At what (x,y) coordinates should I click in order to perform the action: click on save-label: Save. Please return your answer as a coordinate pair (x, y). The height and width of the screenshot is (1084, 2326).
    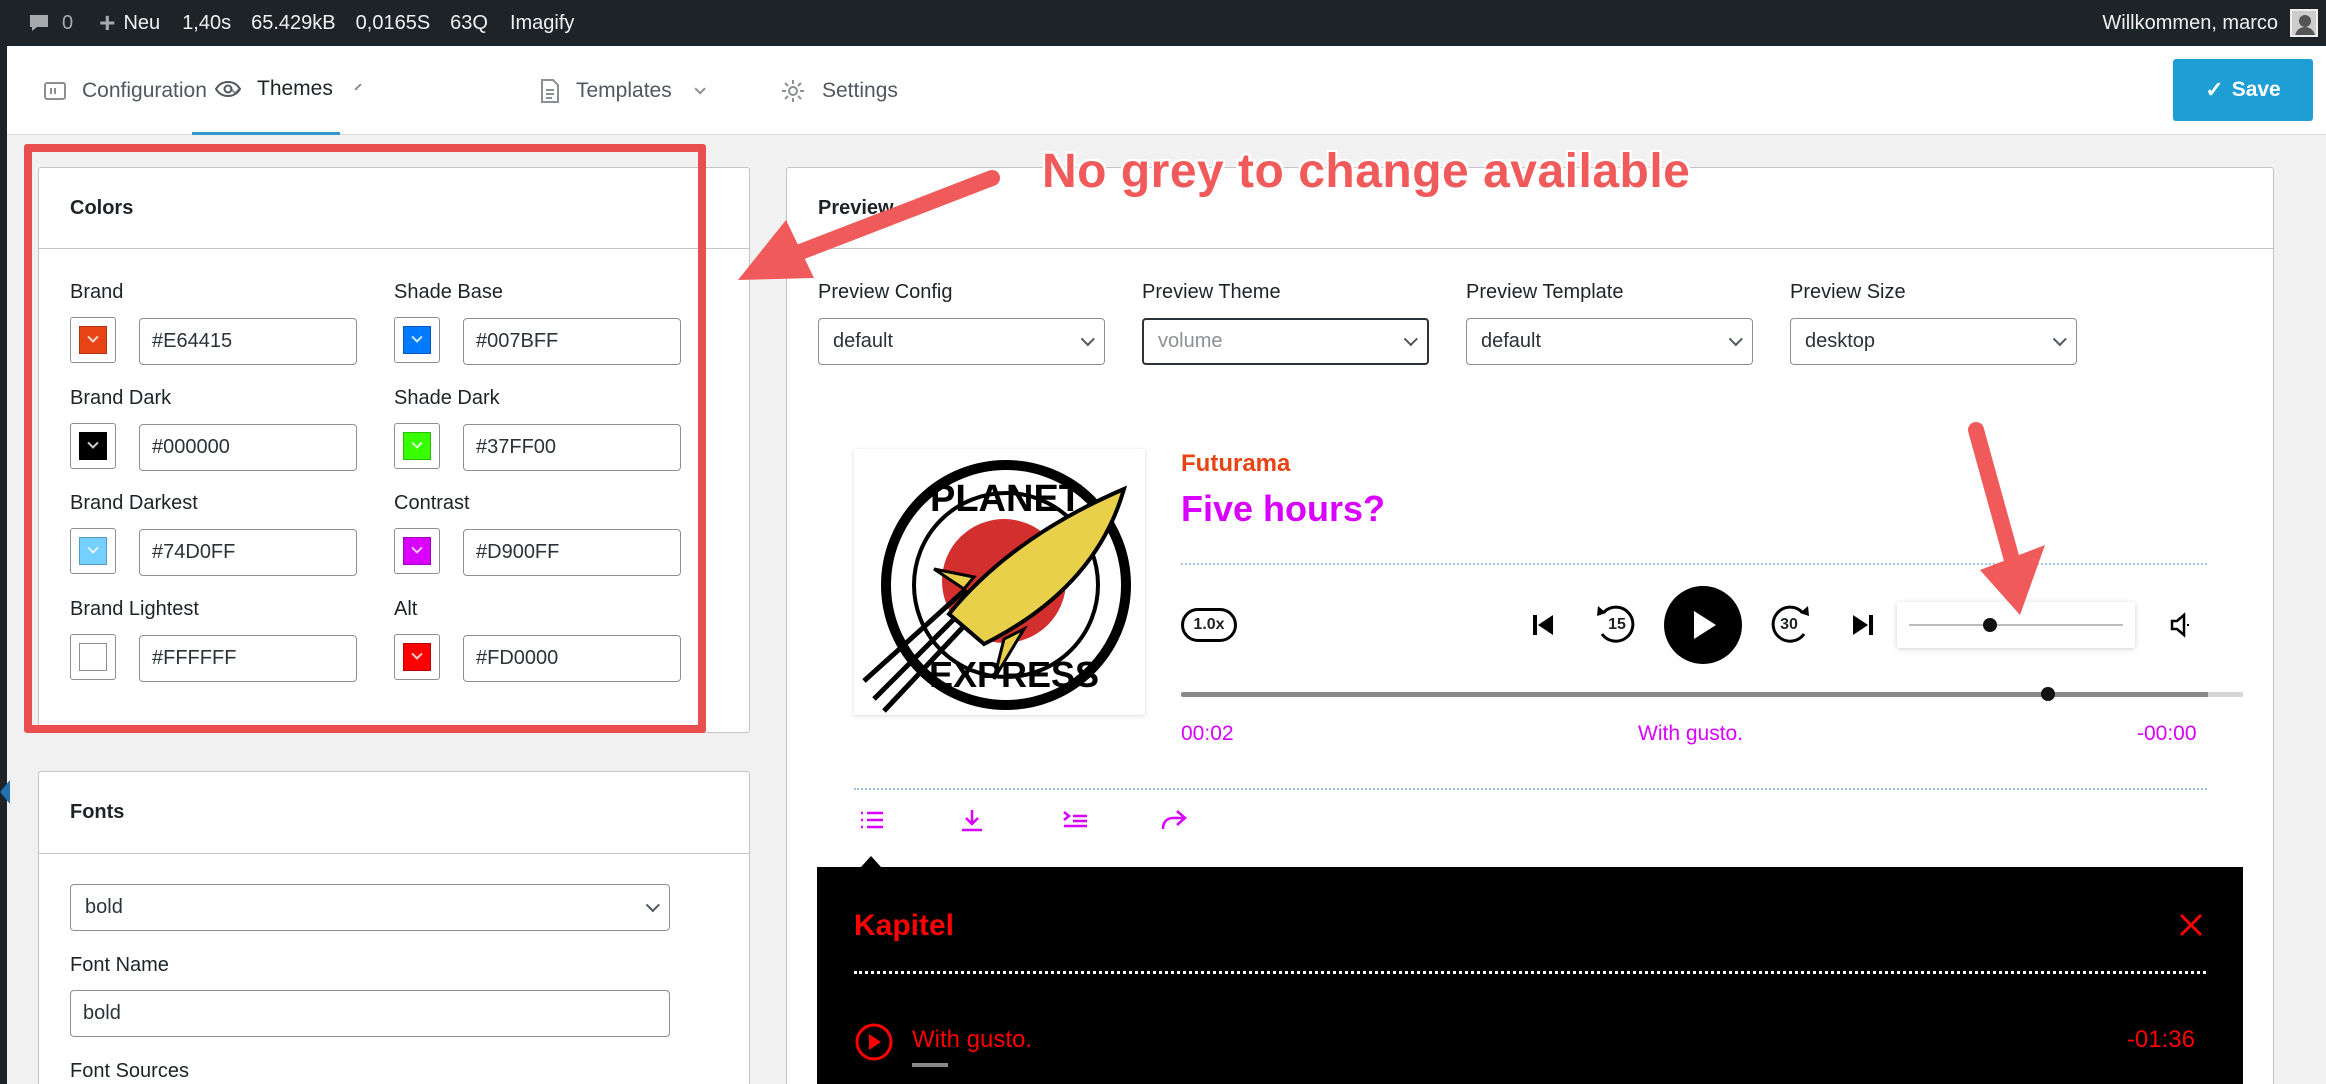
    Looking at the image, I should click on (2256, 89).